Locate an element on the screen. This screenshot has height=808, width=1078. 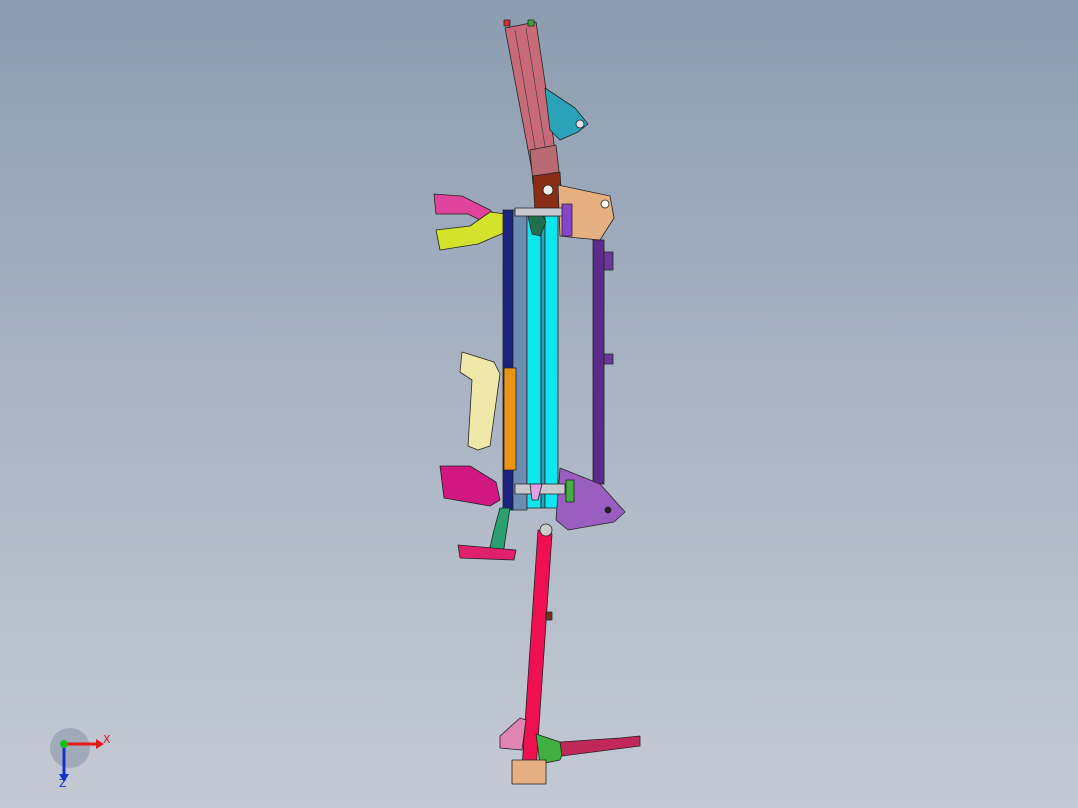
top-arm-part is located at coordinates (531, 99).